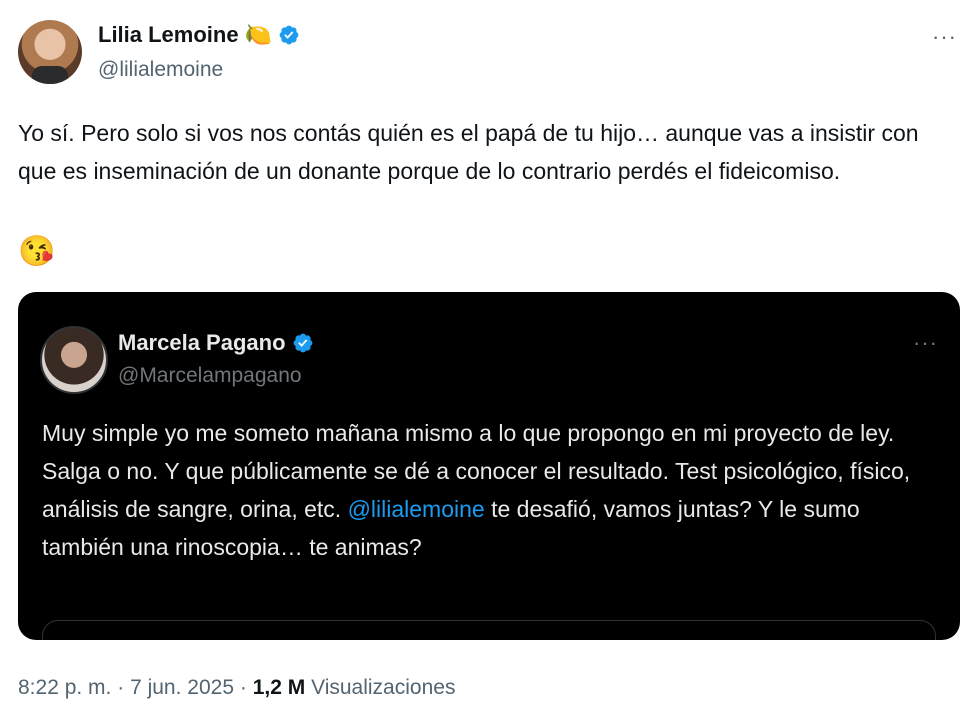 The height and width of the screenshot is (719, 975). Describe the element at coordinates (416, 509) in the screenshot. I see `mention-link: @lilialemoine` at that location.